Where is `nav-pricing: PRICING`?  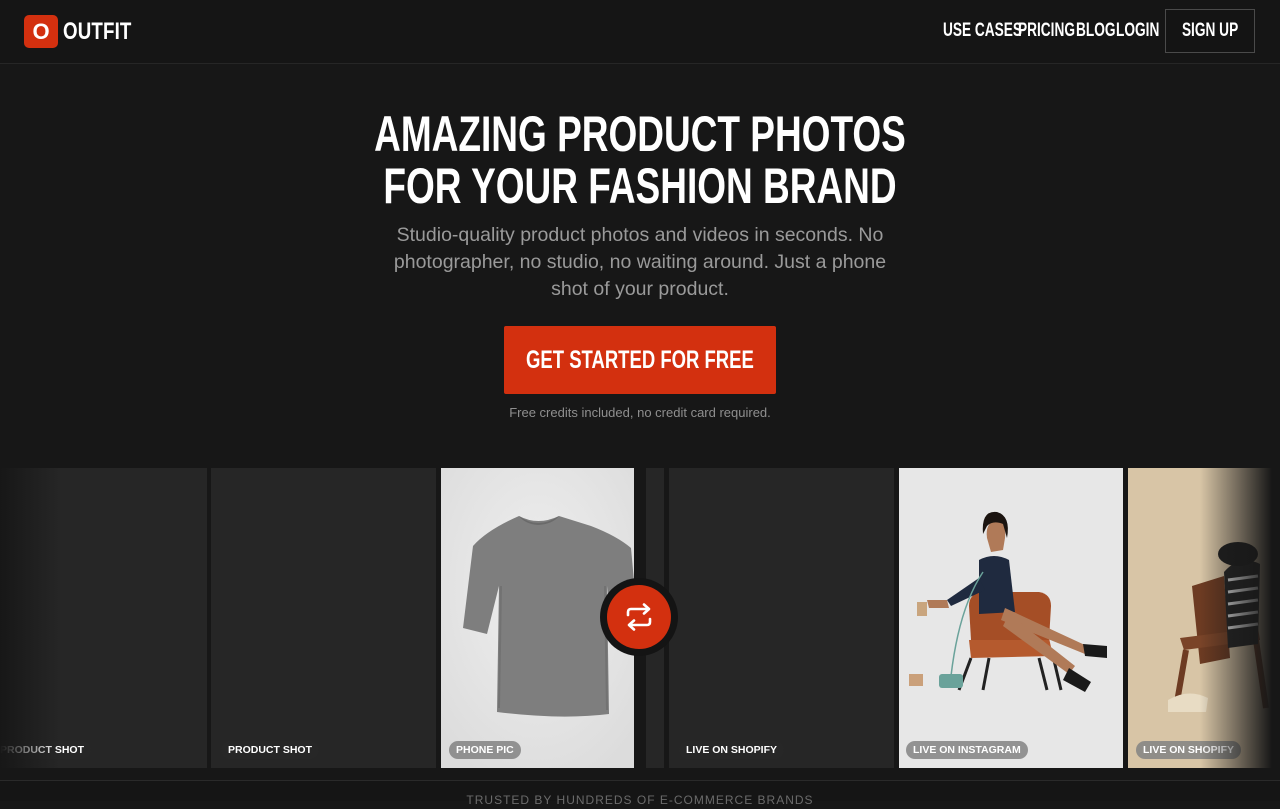 nav-pricing: PRICING is located at coordinates (1046, 31).